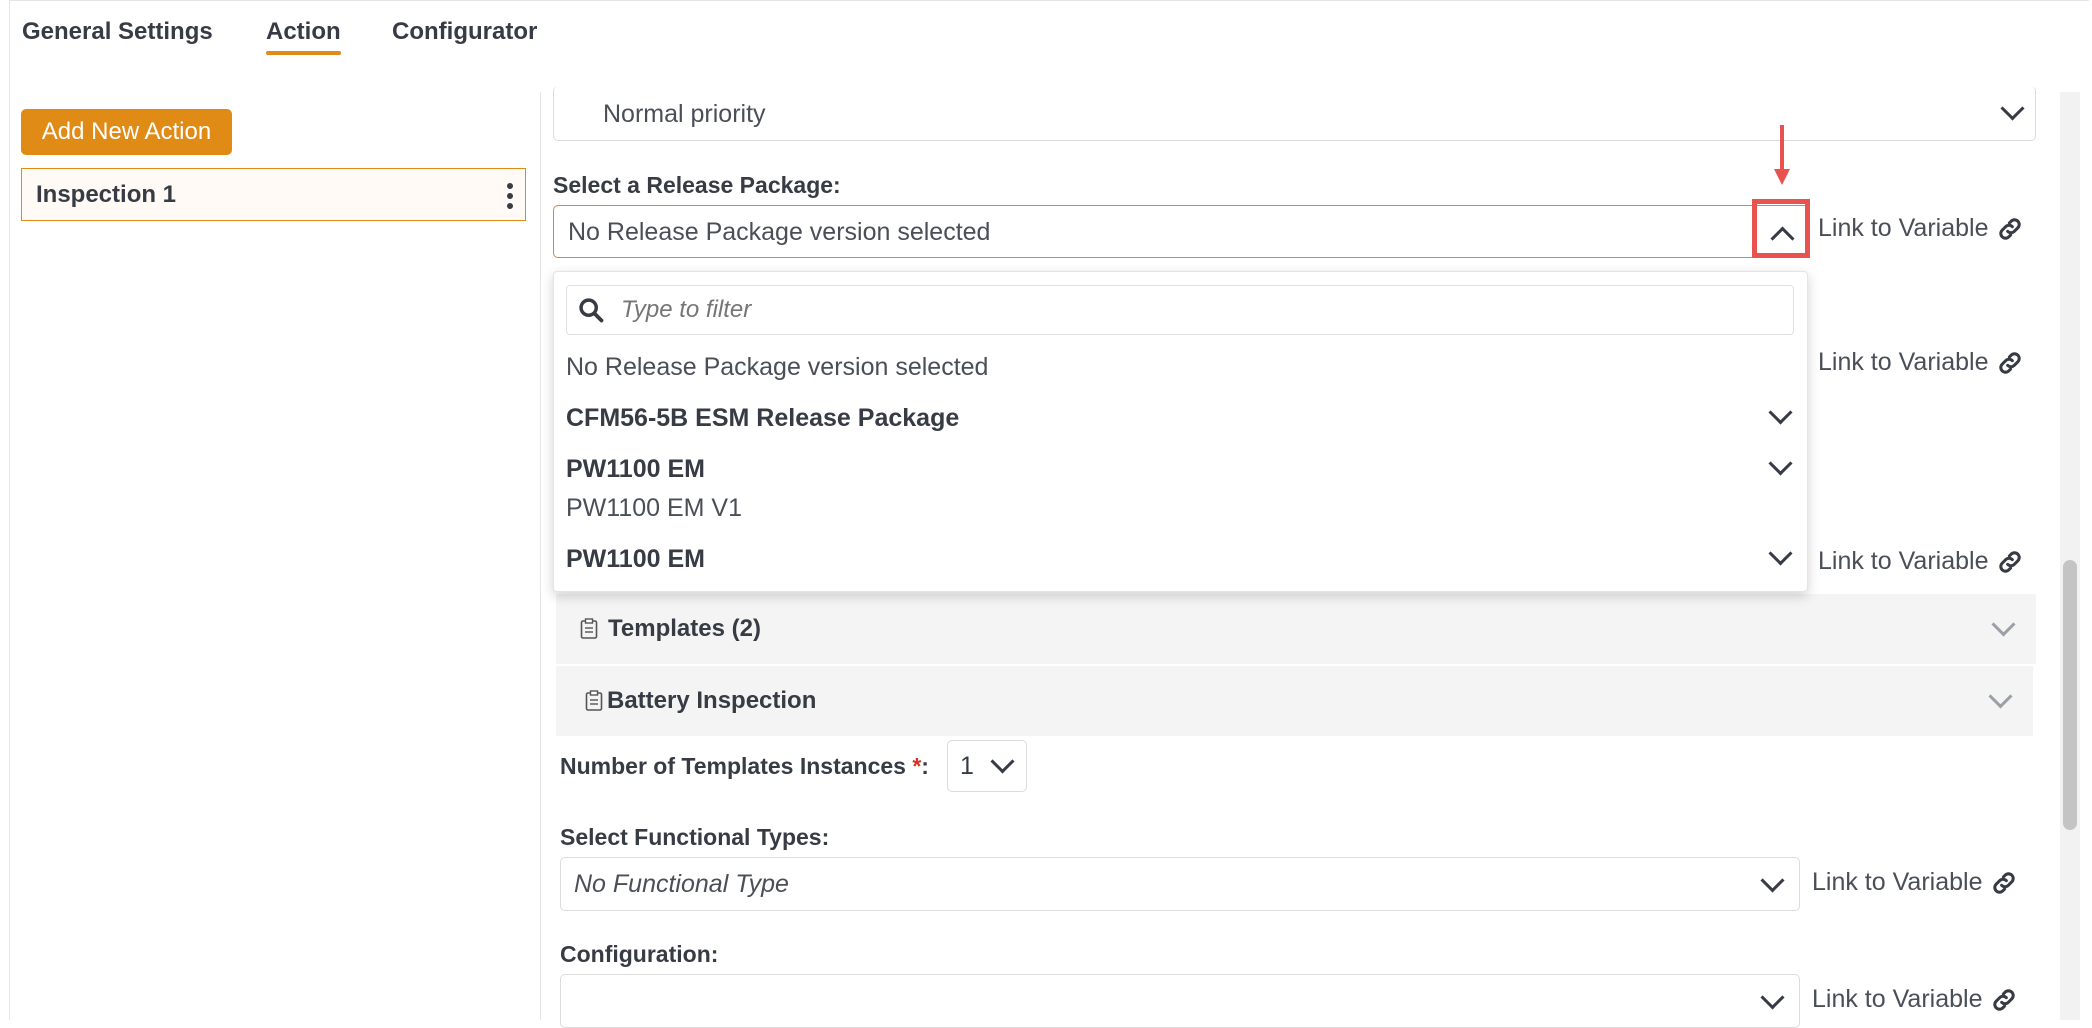 Image resolution: width=2092 pixels, height=1028 pixels. What do you see at coordinates (712, 700) in the screenshot?
I see `accordion-title: Battery Inspection` at bounding box center [712, 700].